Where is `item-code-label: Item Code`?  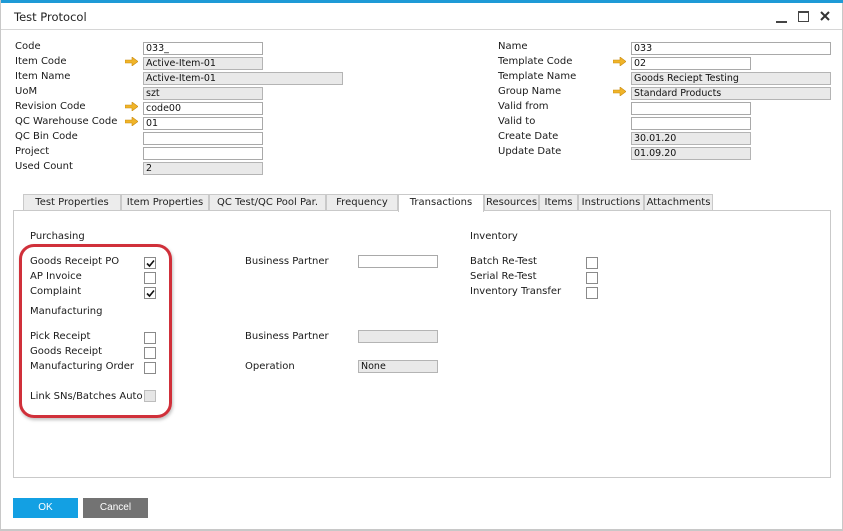
item-code-label: Item Code is located at coordinates (41, 61).